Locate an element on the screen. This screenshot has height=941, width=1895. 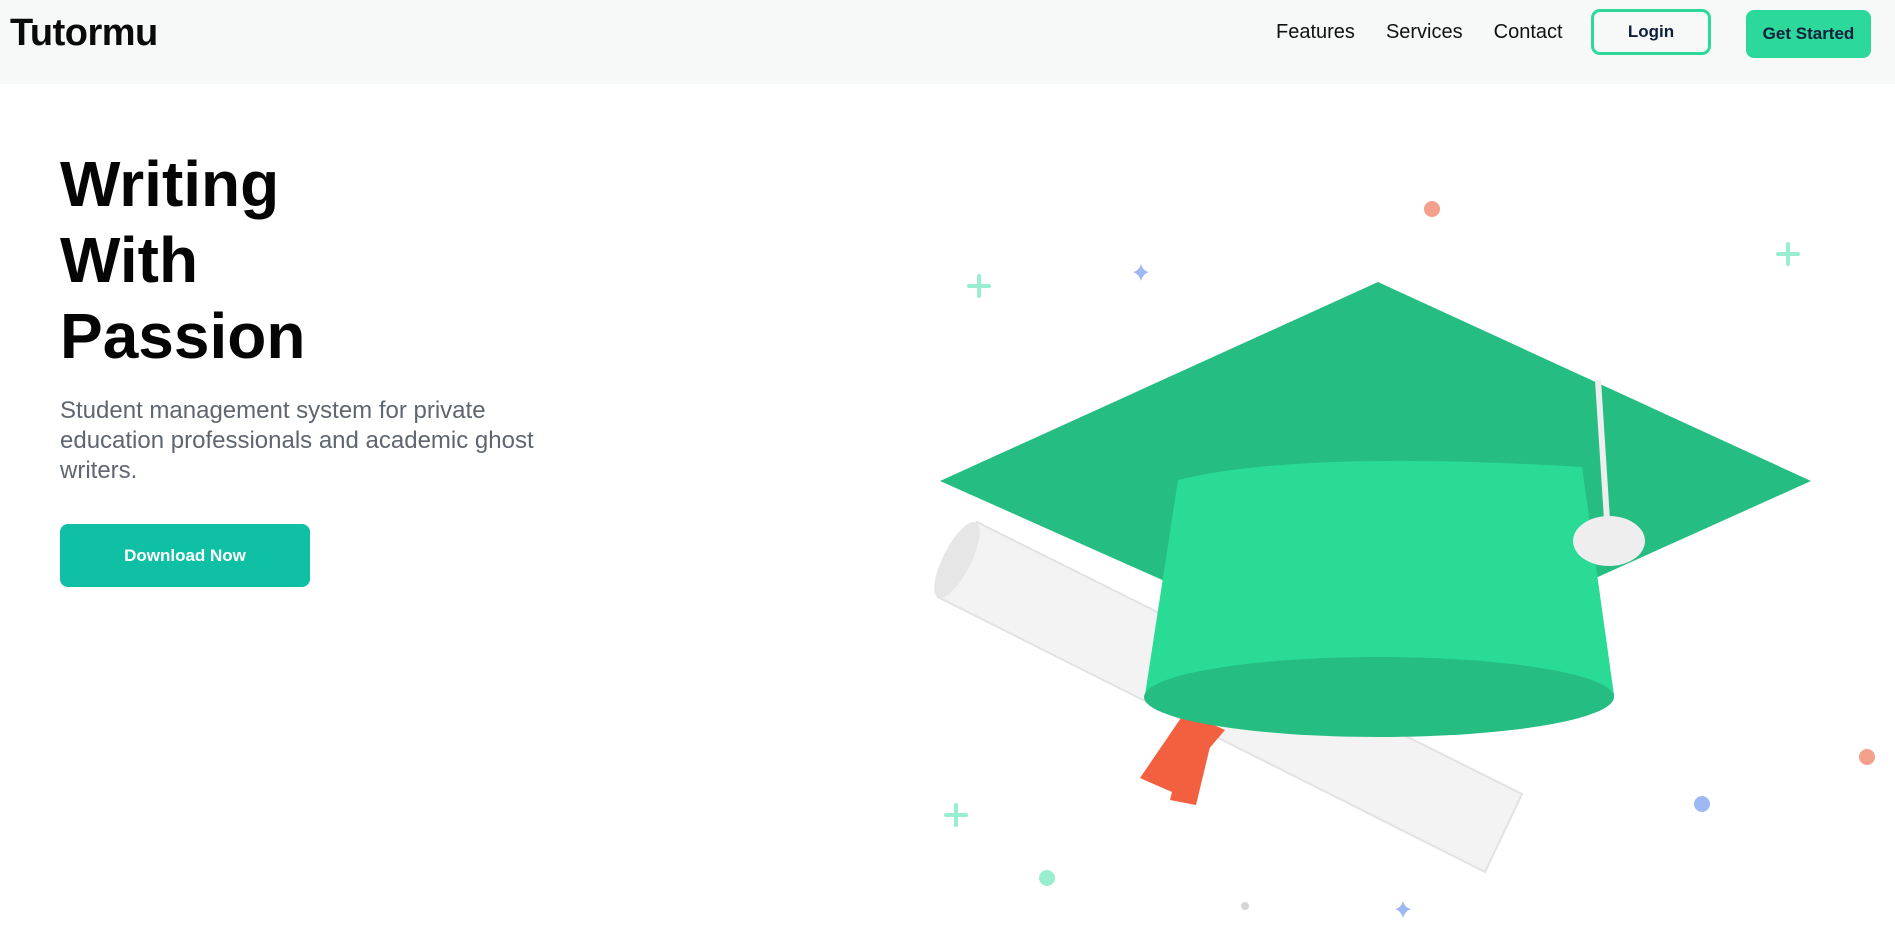
hero-title-line: Passion is located at coordinates (183, 336).